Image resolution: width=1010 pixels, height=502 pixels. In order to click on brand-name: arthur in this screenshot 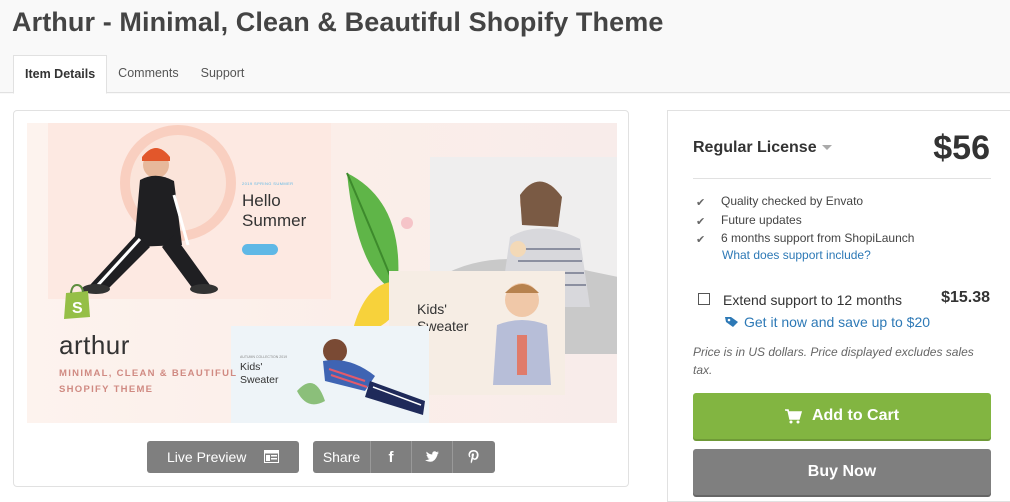, I will do `click(94, 345)`.